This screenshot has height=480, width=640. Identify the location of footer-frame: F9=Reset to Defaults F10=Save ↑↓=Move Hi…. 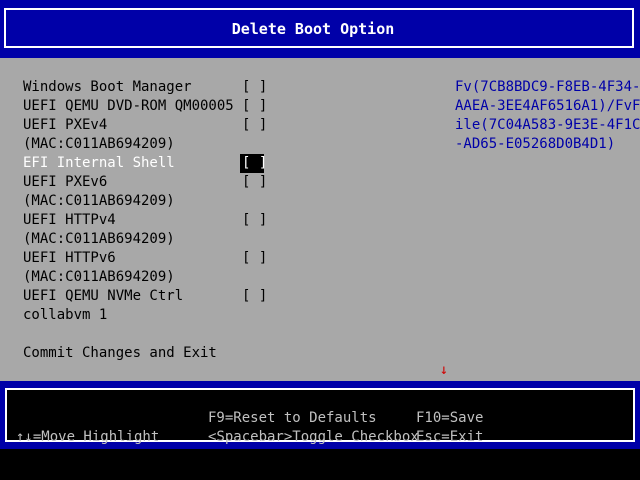
(320, 416).